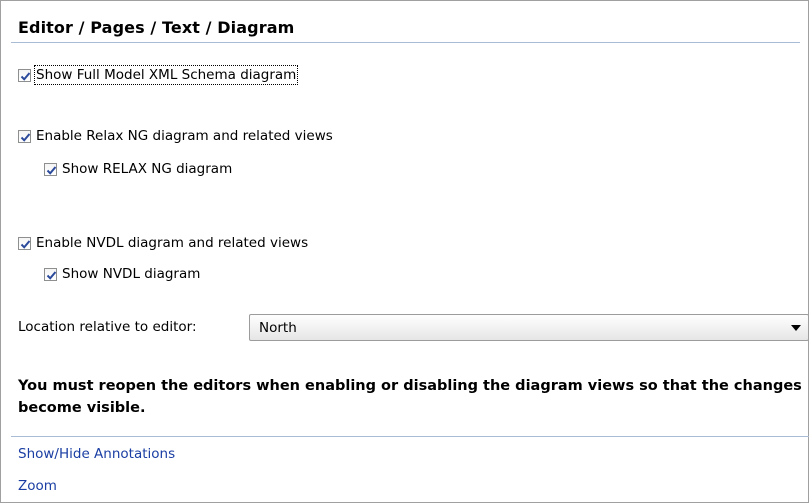 The height and width of the screenshot is (503, 809). I want to click on zoom-link: Zoom, so click(37, 486).